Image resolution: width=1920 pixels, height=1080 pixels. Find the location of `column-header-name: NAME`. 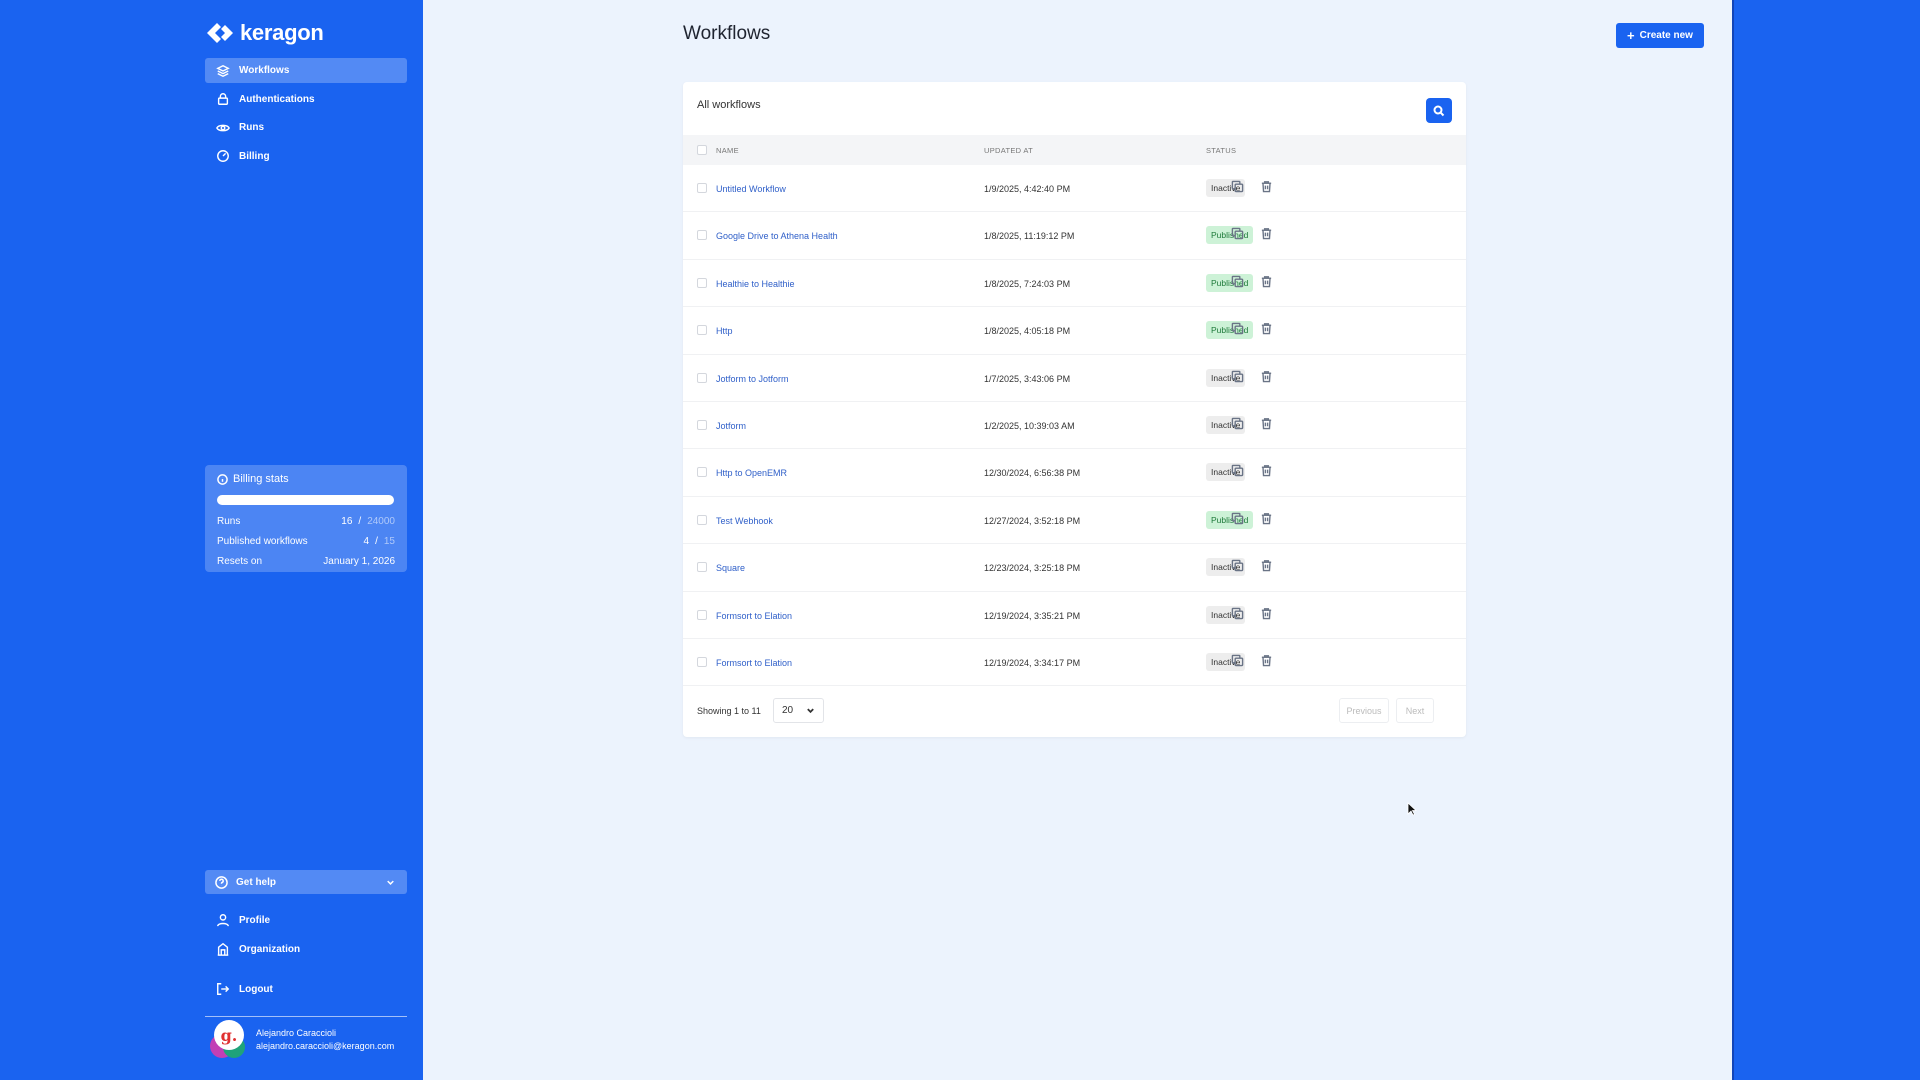

column-header-name: NAME is located at coordinates (727, 150).